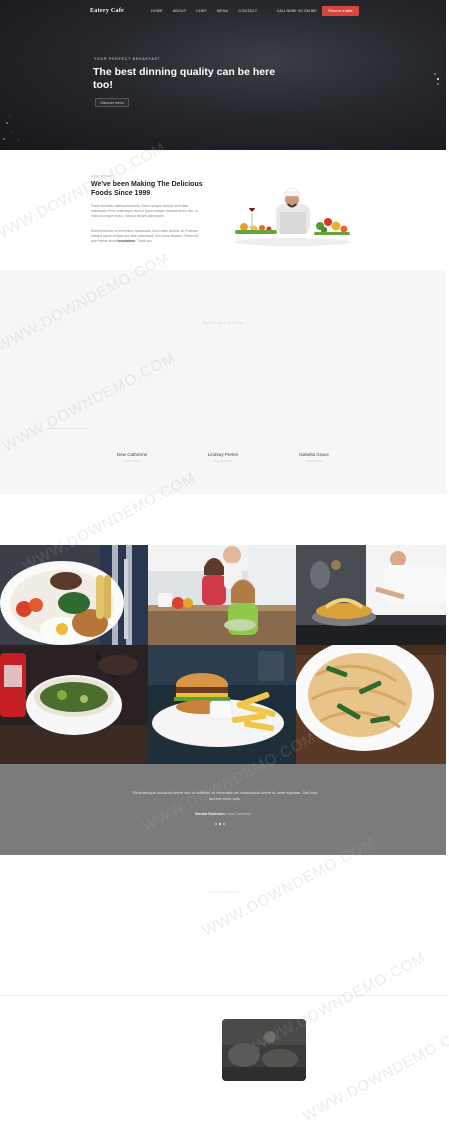  Describe the element at coordinates (223, 454) in the screenshot. I see `member-name: Lindsay Perlen` at that location.